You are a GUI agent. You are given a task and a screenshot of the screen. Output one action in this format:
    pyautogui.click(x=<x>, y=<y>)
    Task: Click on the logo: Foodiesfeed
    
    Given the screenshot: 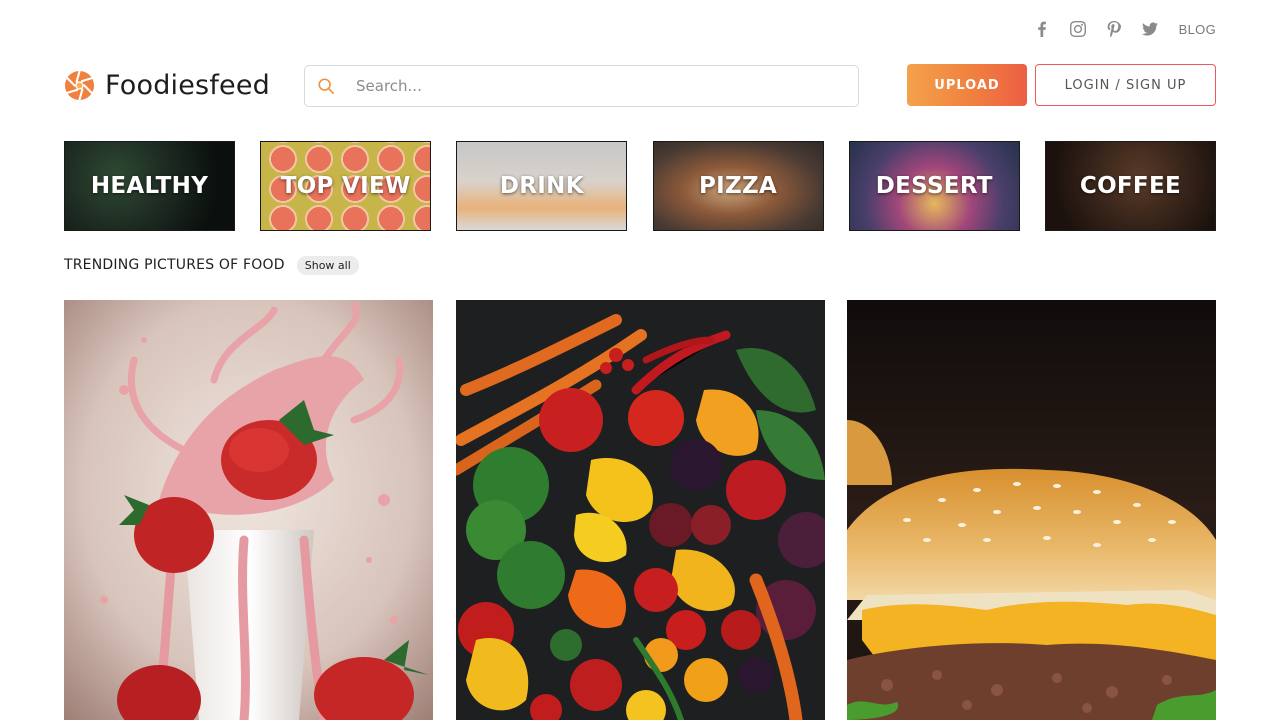 What is the action you would take?
    pyautogui.click(x=167, y=85)
    